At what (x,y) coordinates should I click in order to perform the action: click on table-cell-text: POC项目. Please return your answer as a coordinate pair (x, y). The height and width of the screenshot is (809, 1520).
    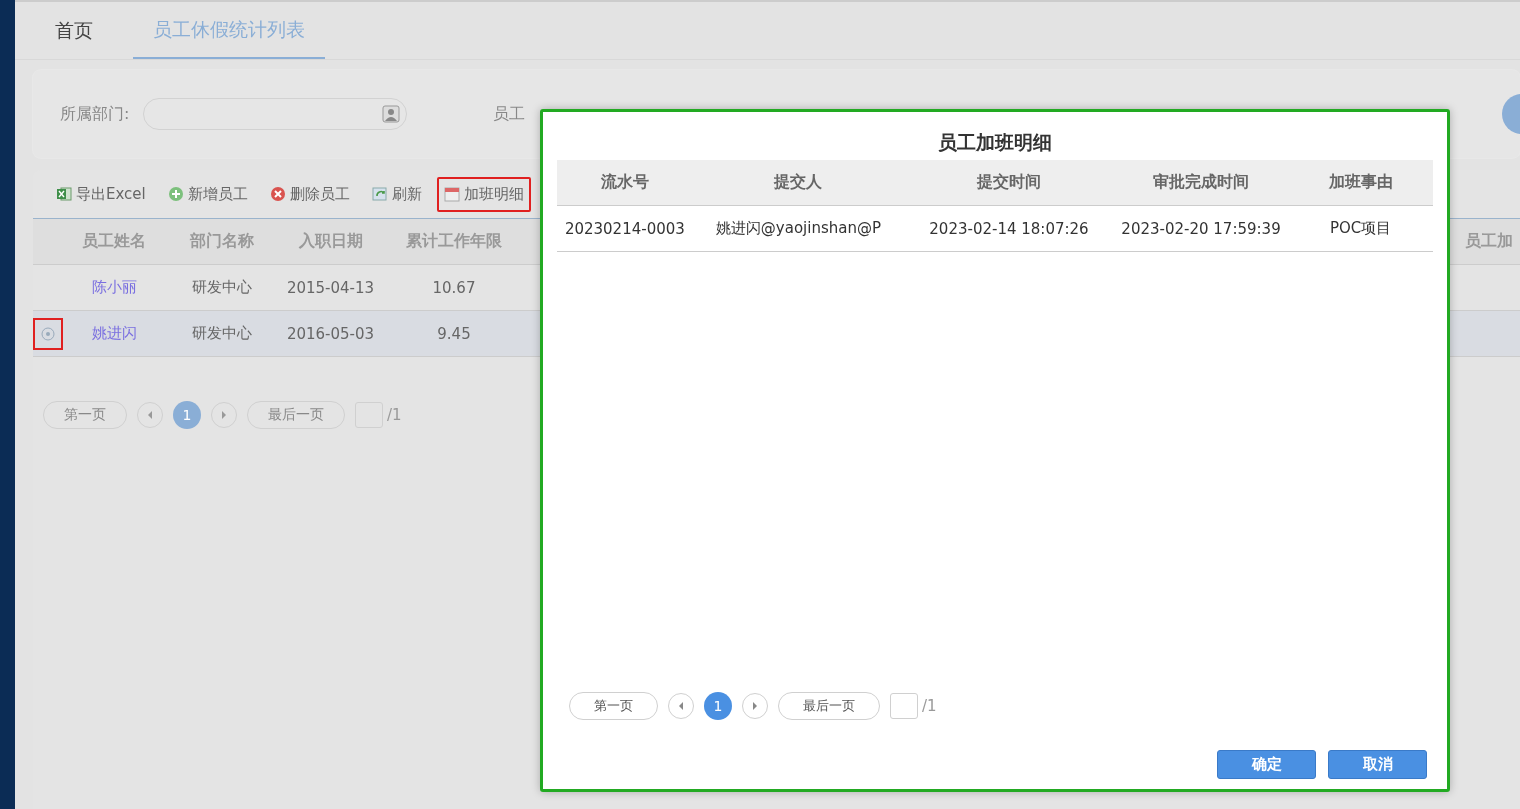
    Looking at the image, I should click on (1361, 228).